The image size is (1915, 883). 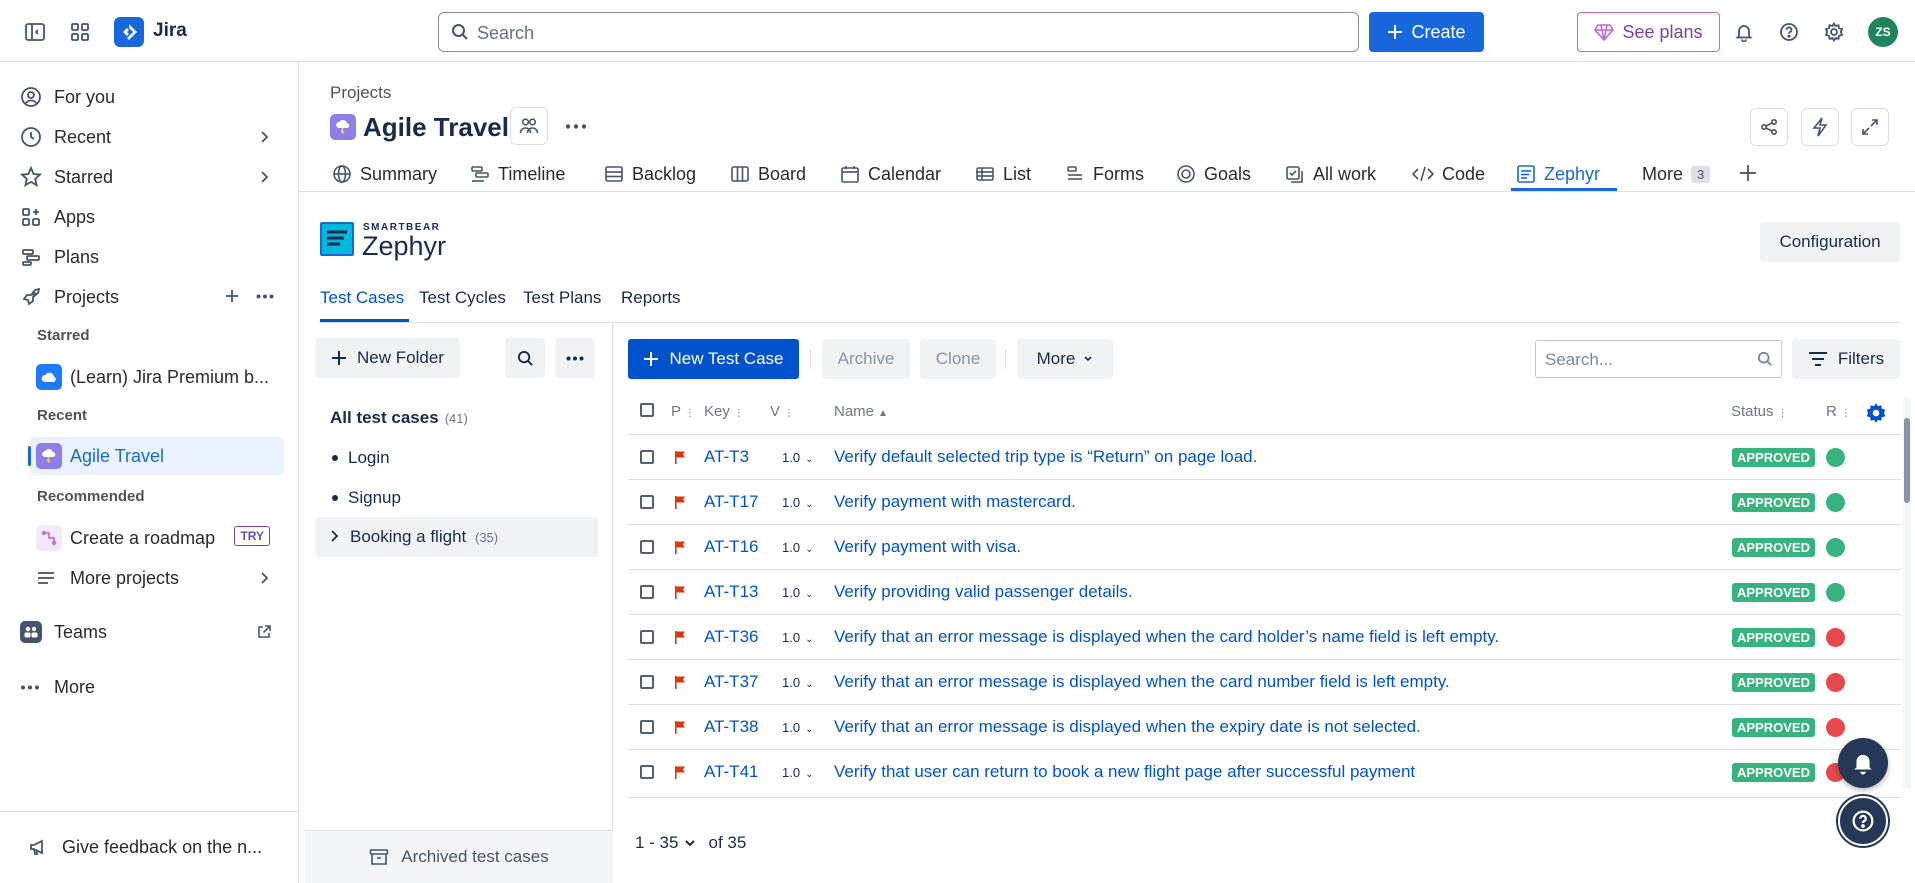 What do you see at coordinates (1648, 32) in the screenshot?
I see `see-plans-button: See plans` at bounding box center [1648, 32].